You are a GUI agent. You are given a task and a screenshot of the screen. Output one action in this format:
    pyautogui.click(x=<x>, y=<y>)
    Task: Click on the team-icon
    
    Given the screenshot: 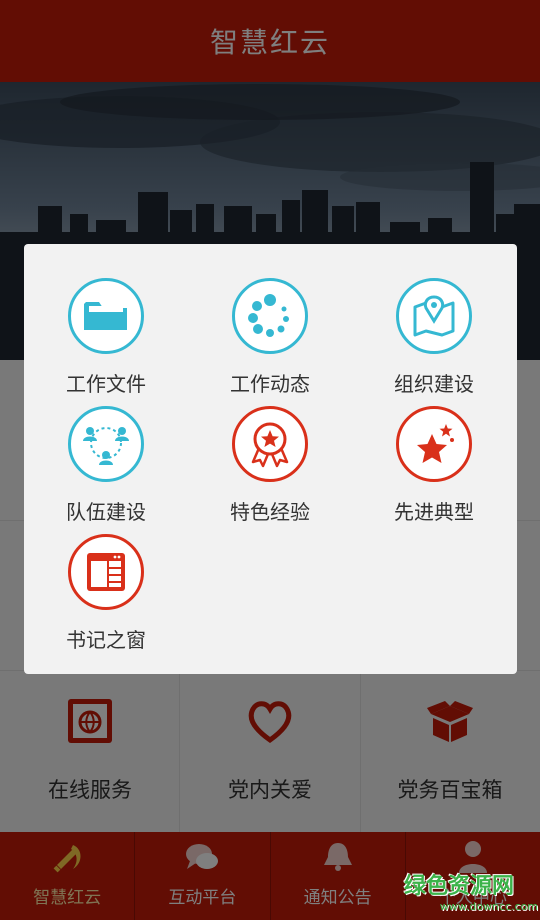 What is the action you would take?
    pyautogui.click(x=106, y=446)
    